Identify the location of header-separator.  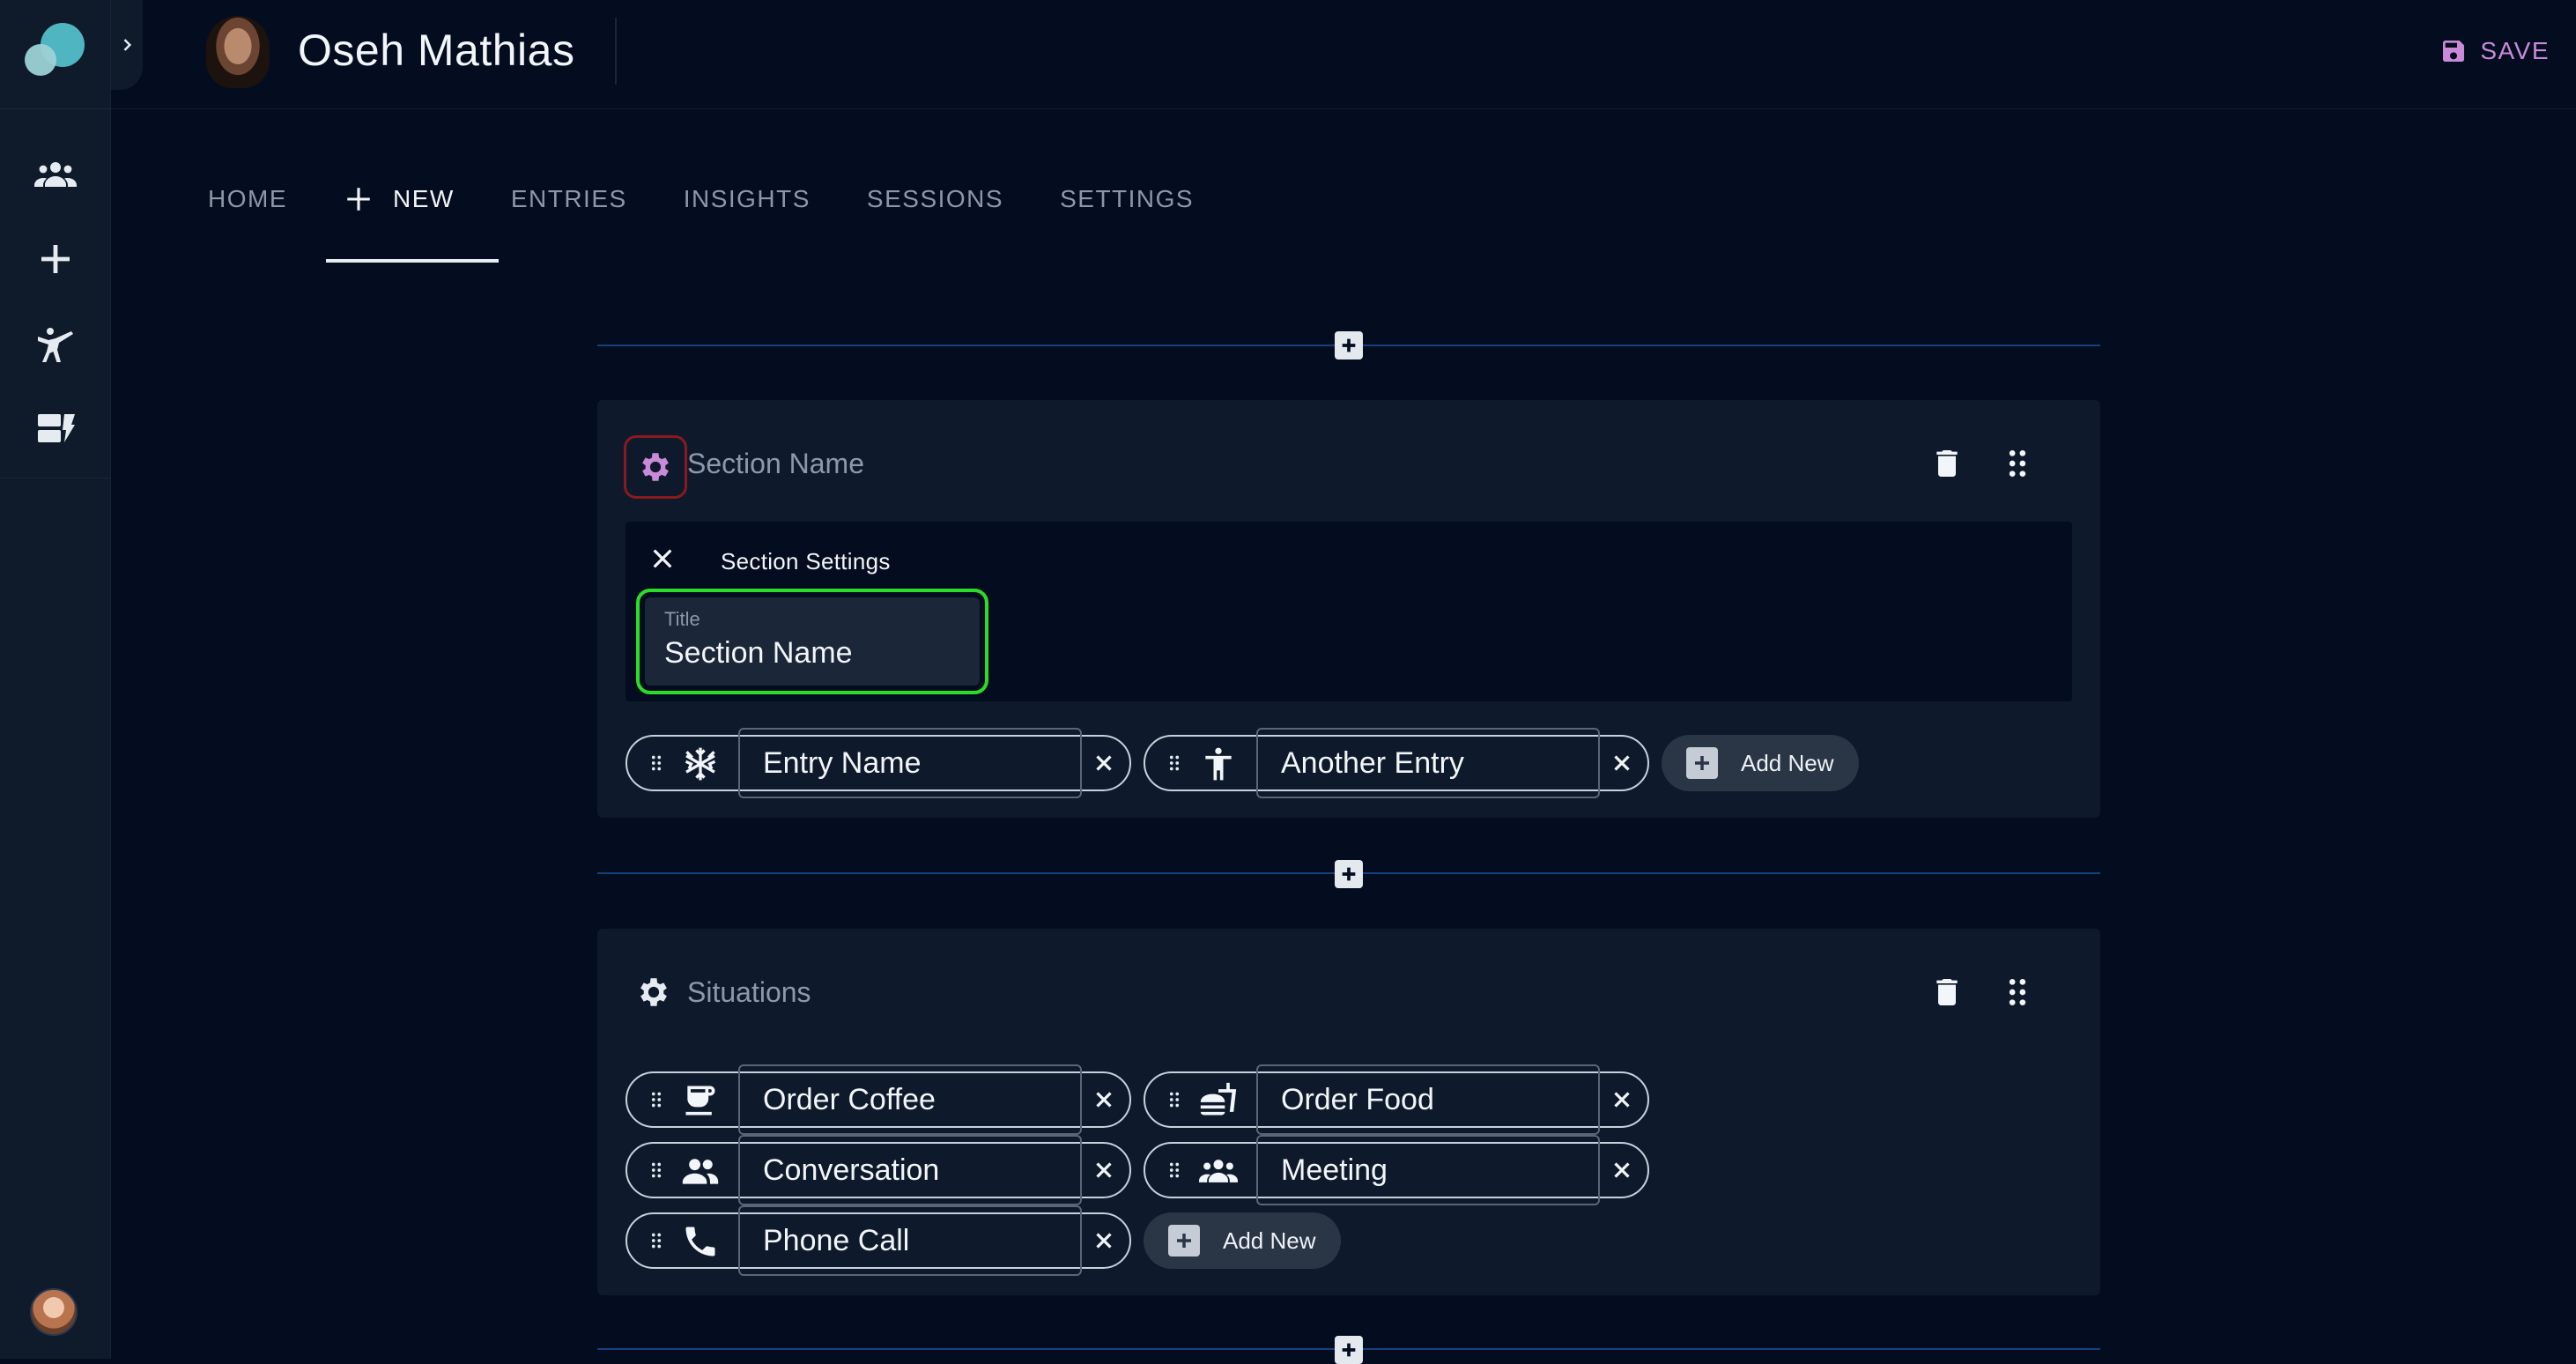
(616, 52).